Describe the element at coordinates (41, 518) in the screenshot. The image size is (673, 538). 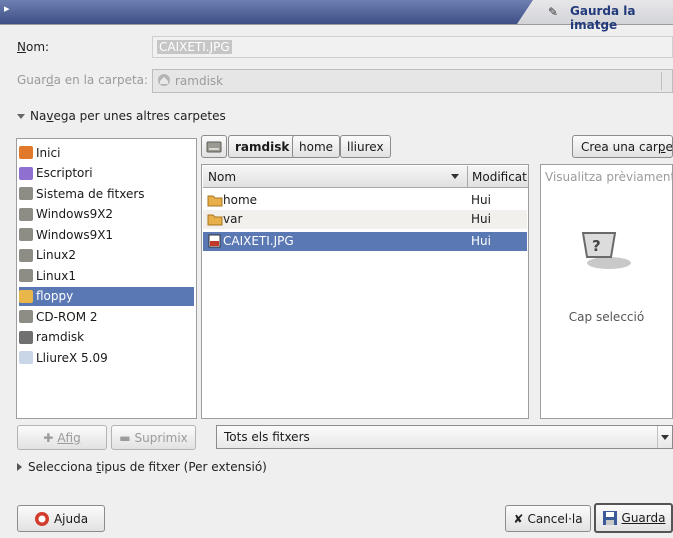
I see `help-icon` at that location.